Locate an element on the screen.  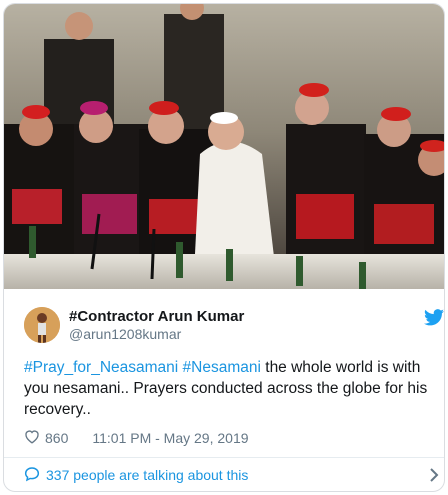
conversation-label: 337 people are talking about this is located at coordinates (147, 475).